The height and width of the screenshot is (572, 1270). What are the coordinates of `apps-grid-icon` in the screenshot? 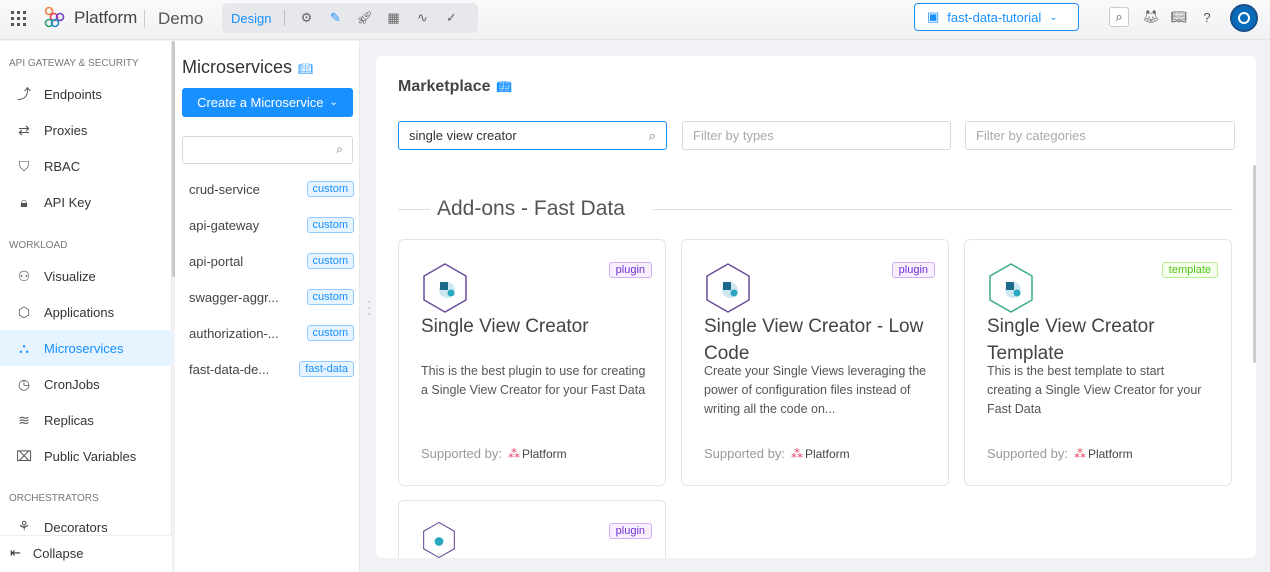 It's located at (19, 19).